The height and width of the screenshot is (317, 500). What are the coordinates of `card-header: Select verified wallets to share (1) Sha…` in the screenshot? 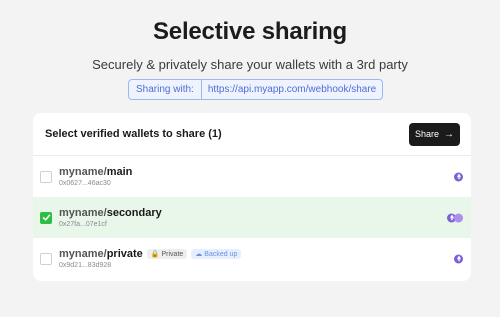 It's located at (252, 134).